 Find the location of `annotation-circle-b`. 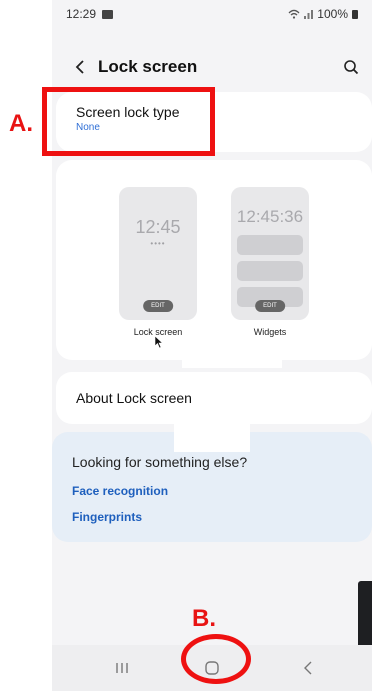

annotation-circle-b is located at coordinates (216, 659).